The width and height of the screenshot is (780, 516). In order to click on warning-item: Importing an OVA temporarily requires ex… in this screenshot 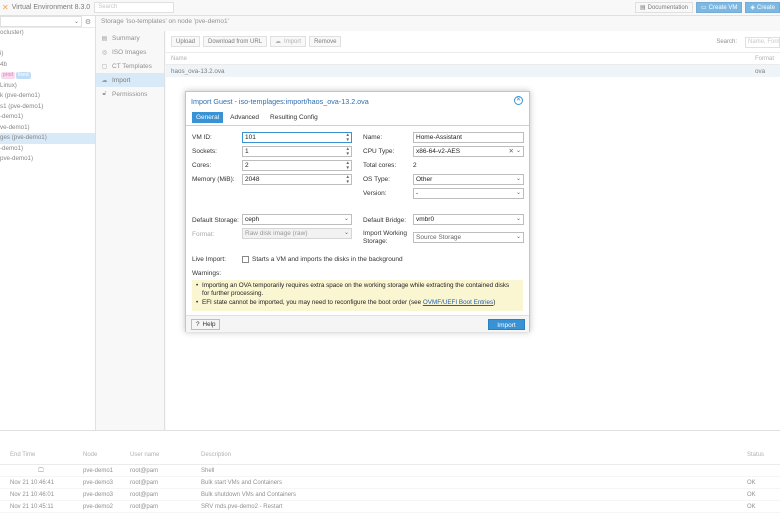, I will do `click(356, 290)`.